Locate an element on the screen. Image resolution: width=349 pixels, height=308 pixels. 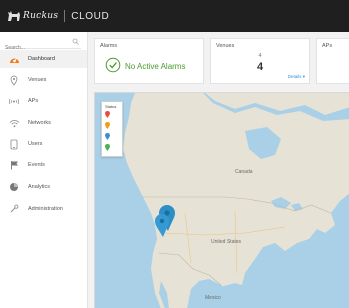
map-status-legend: Status ✓ ✓ ✓ ✓ is located at coordinates (112, 129).